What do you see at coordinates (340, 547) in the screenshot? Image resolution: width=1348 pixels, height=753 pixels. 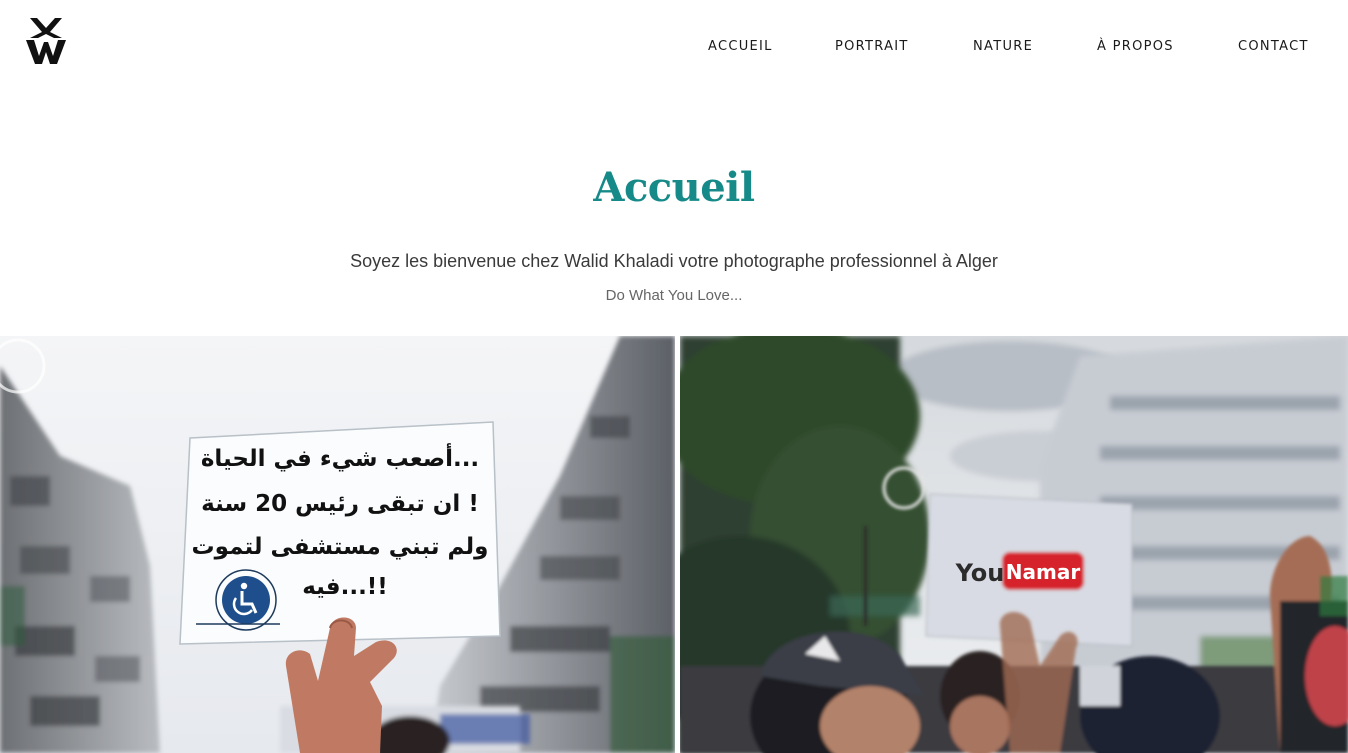 I see `sign-line-3: ولم تبني مستشفى لتموت` at bounding box center [340, 547].